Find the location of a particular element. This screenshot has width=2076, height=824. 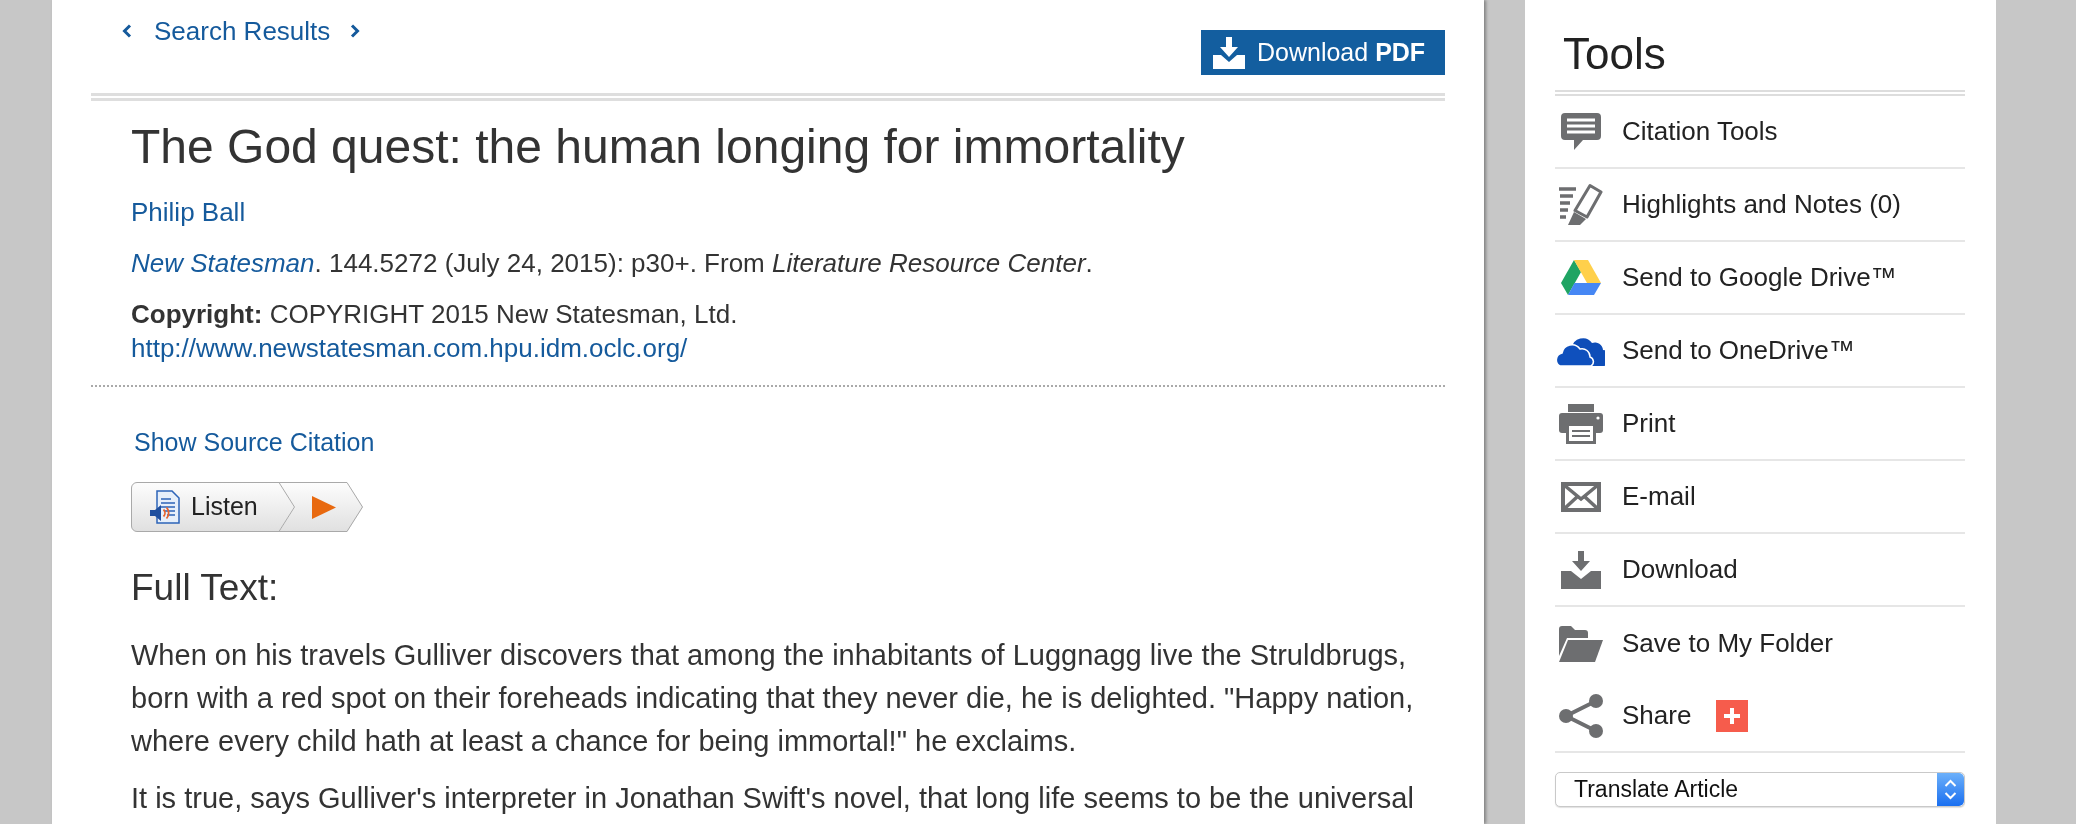

up-down-chevron-icon is located at coordinates (1950, 789).